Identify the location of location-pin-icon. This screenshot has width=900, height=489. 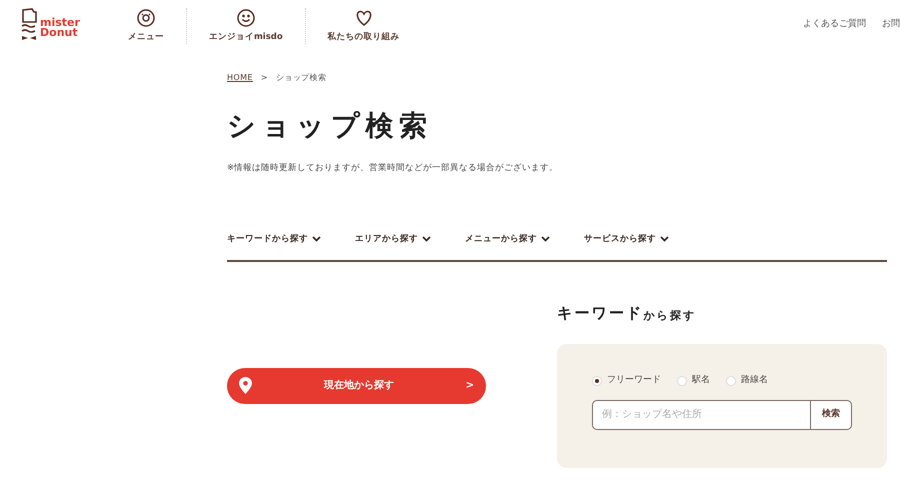
(245, 385).